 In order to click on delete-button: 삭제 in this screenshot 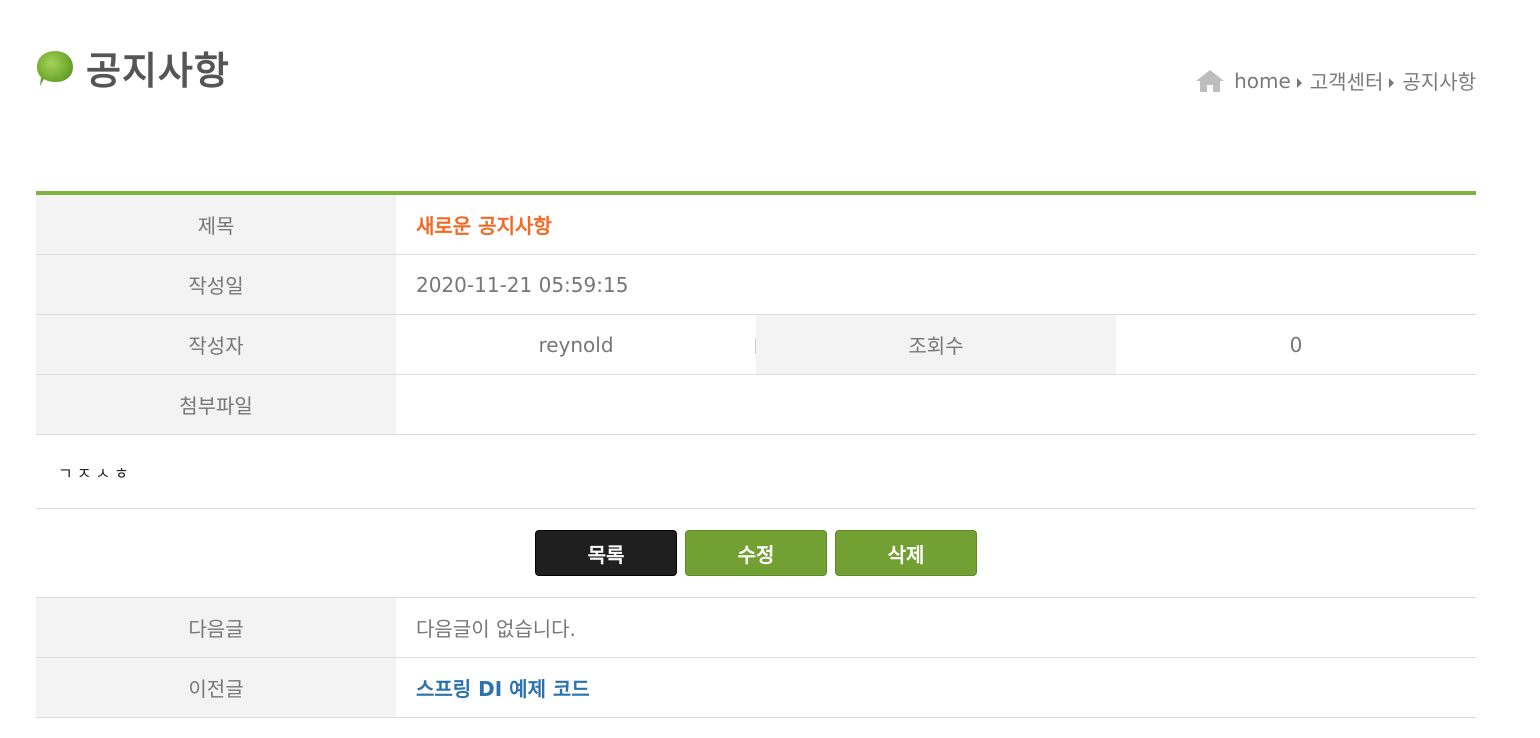, I will do `click(906, 553)`.